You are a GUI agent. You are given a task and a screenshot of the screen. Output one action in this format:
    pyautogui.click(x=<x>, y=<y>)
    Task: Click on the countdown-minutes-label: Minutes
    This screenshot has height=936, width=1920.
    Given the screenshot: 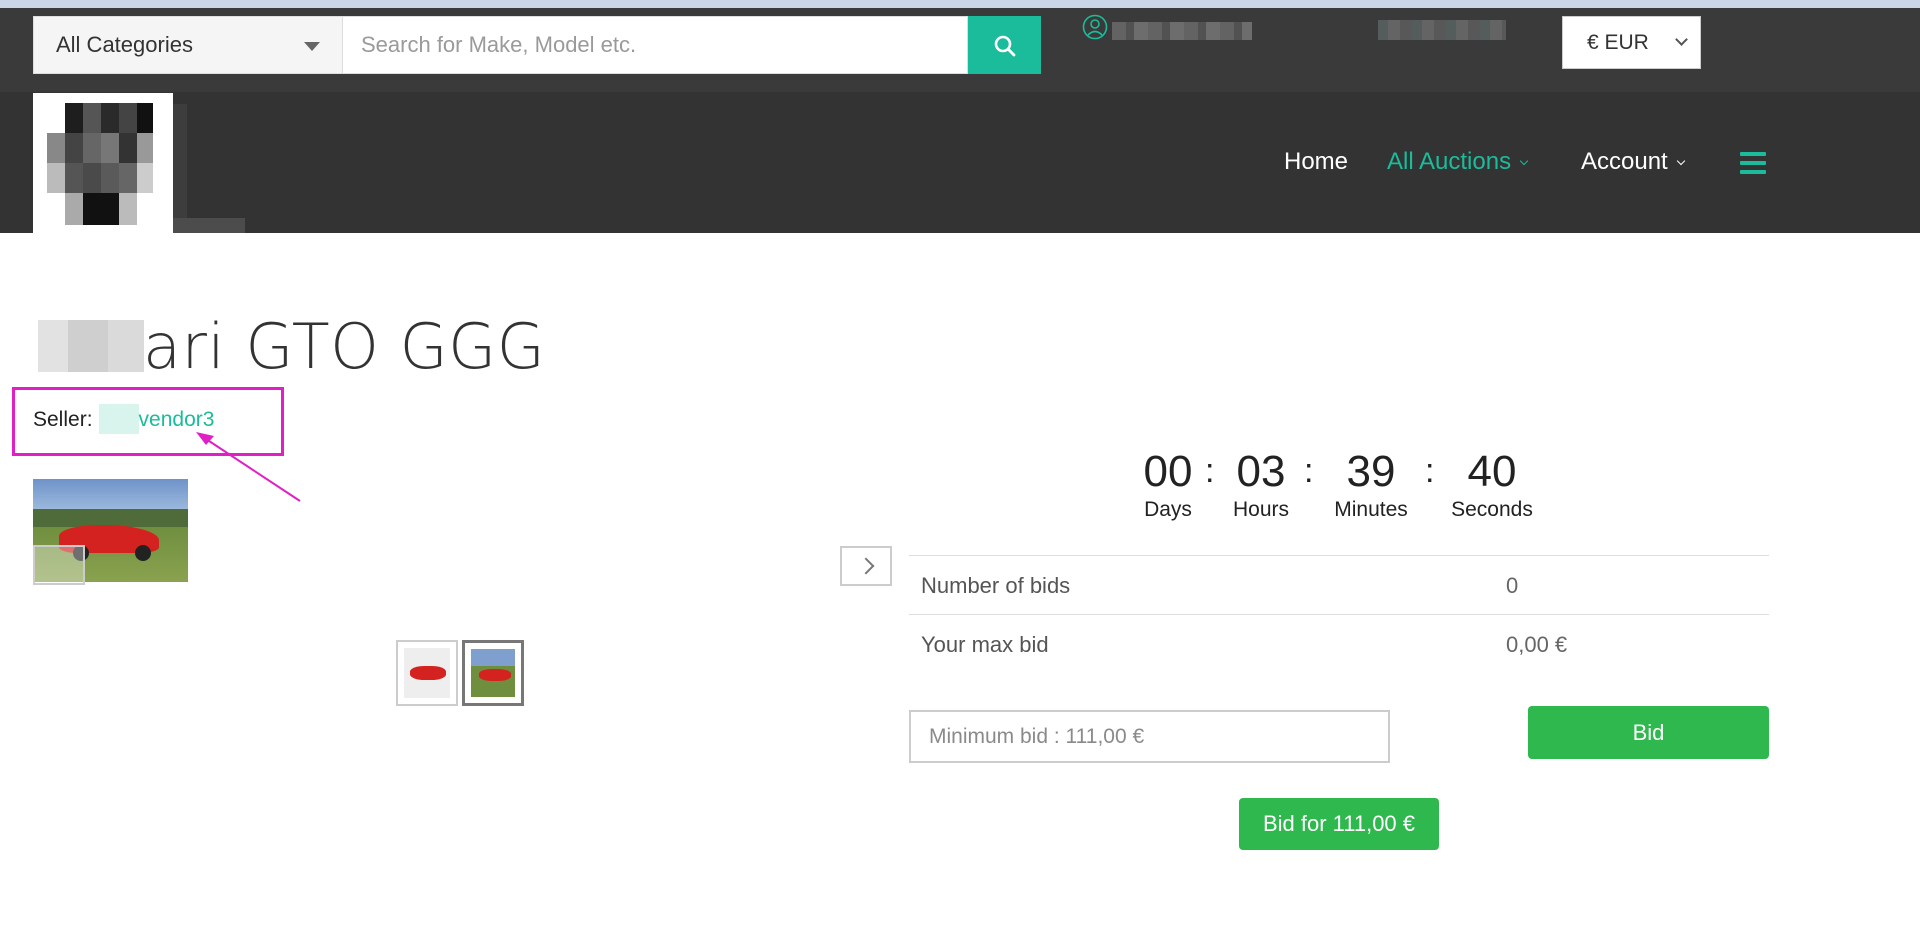 What is the action you would take?
    pyautogui.click(x=1371, y=509)
    